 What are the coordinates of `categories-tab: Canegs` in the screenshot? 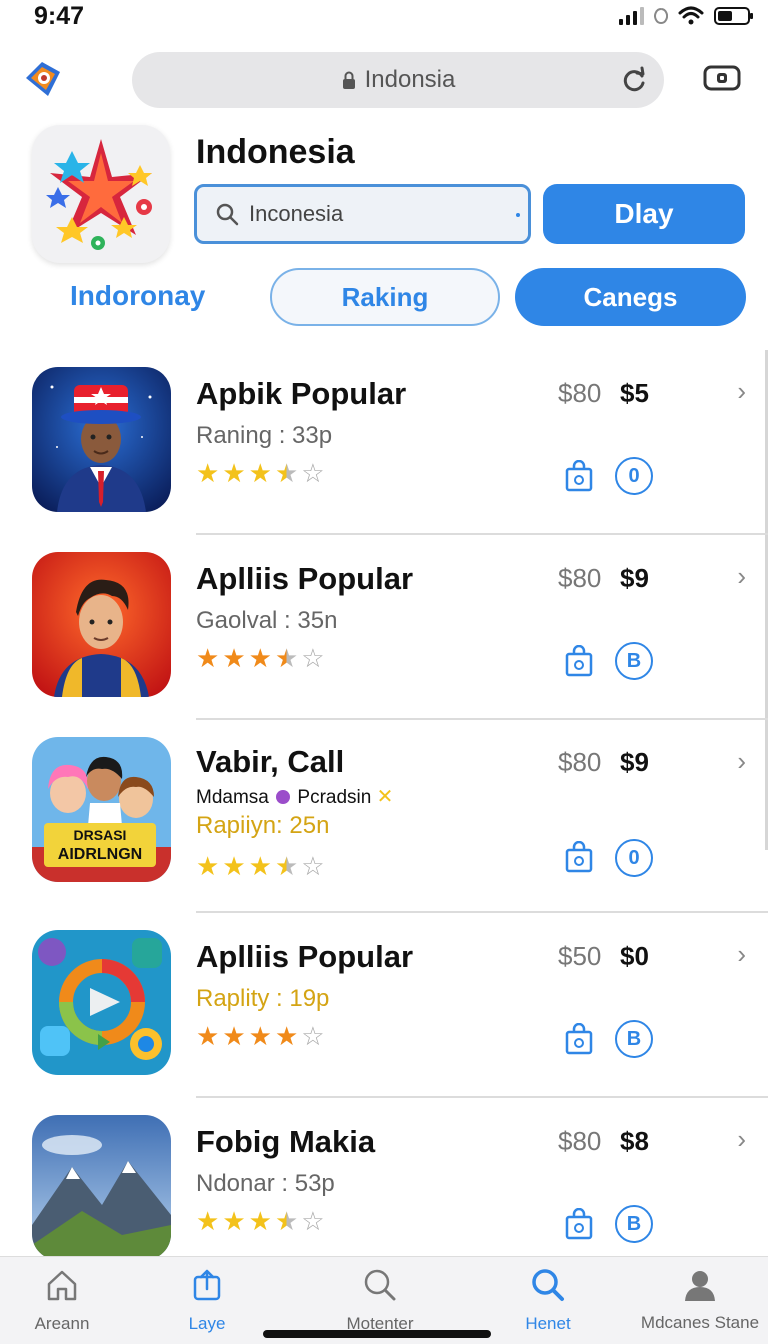 It's located at (630, 297).